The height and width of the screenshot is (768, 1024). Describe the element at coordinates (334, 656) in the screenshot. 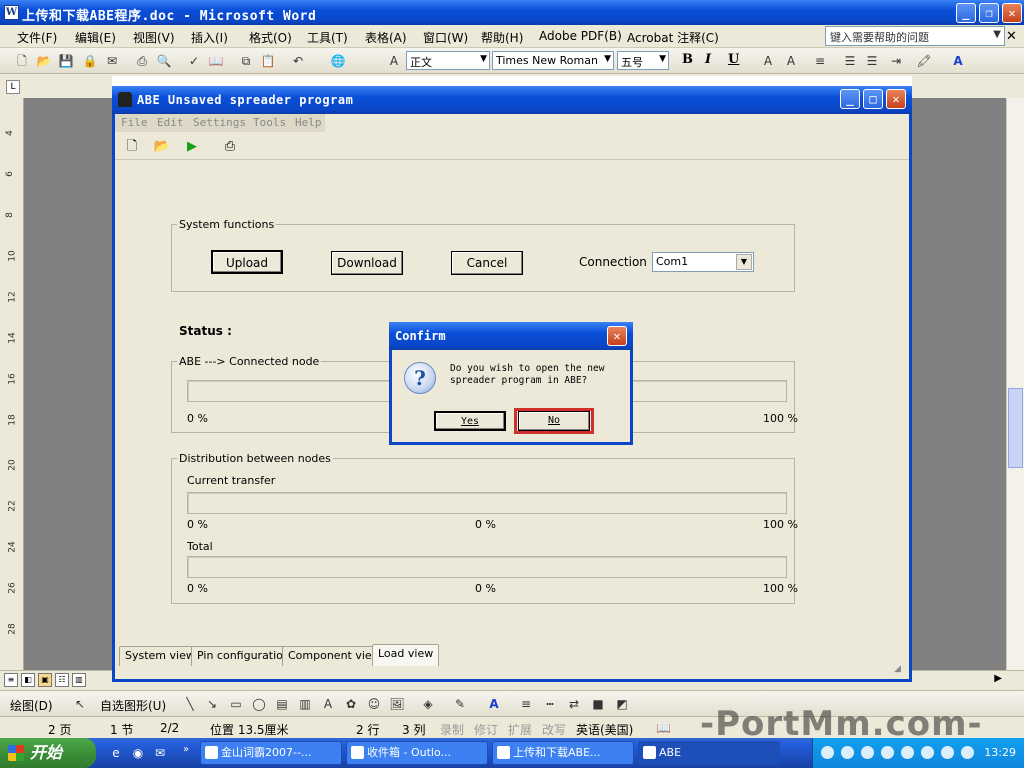

I see `tab-component-view: Component view` at that location.